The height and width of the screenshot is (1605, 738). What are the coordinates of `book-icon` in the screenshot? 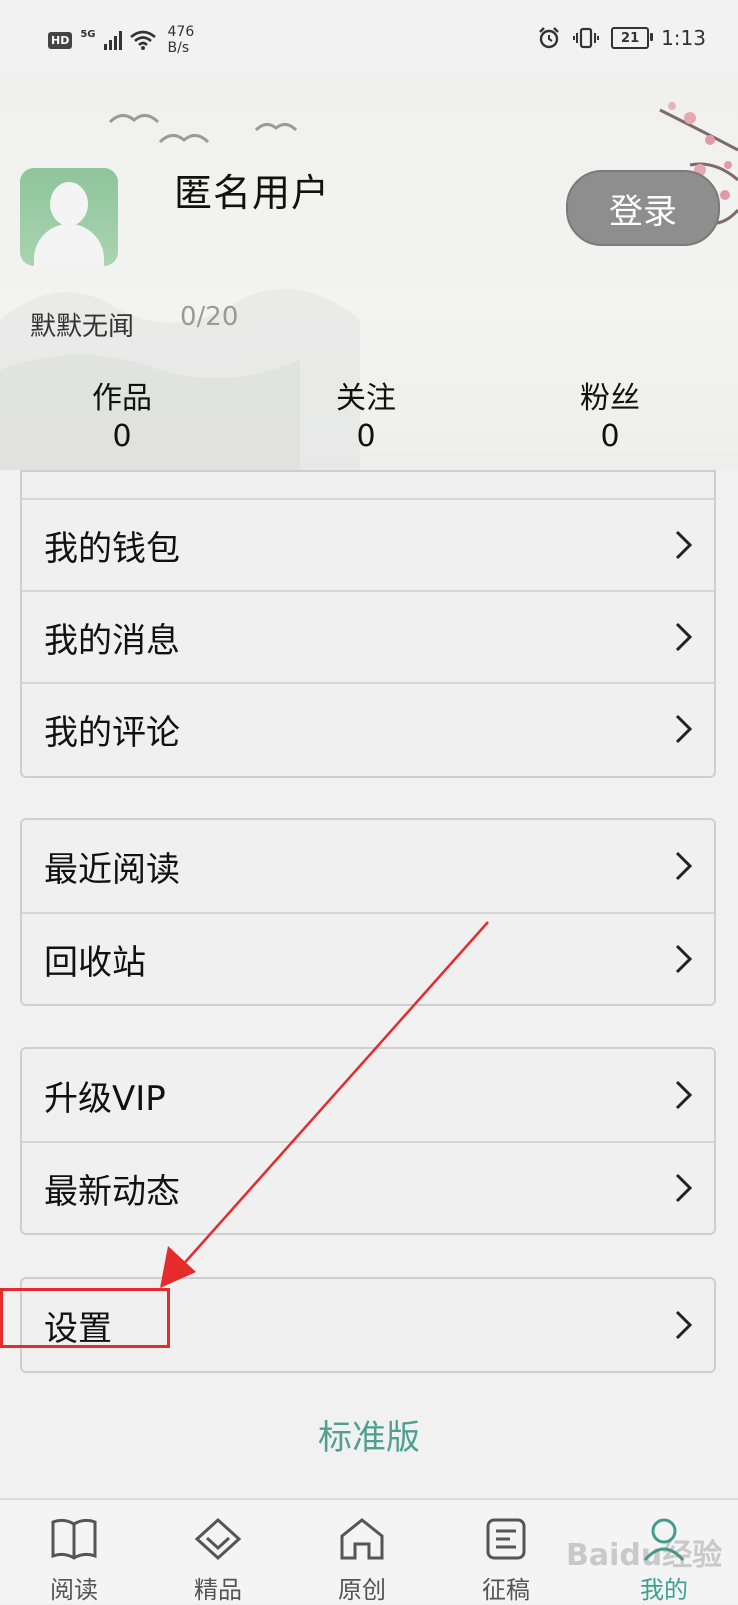 It's located at (74, 1539).